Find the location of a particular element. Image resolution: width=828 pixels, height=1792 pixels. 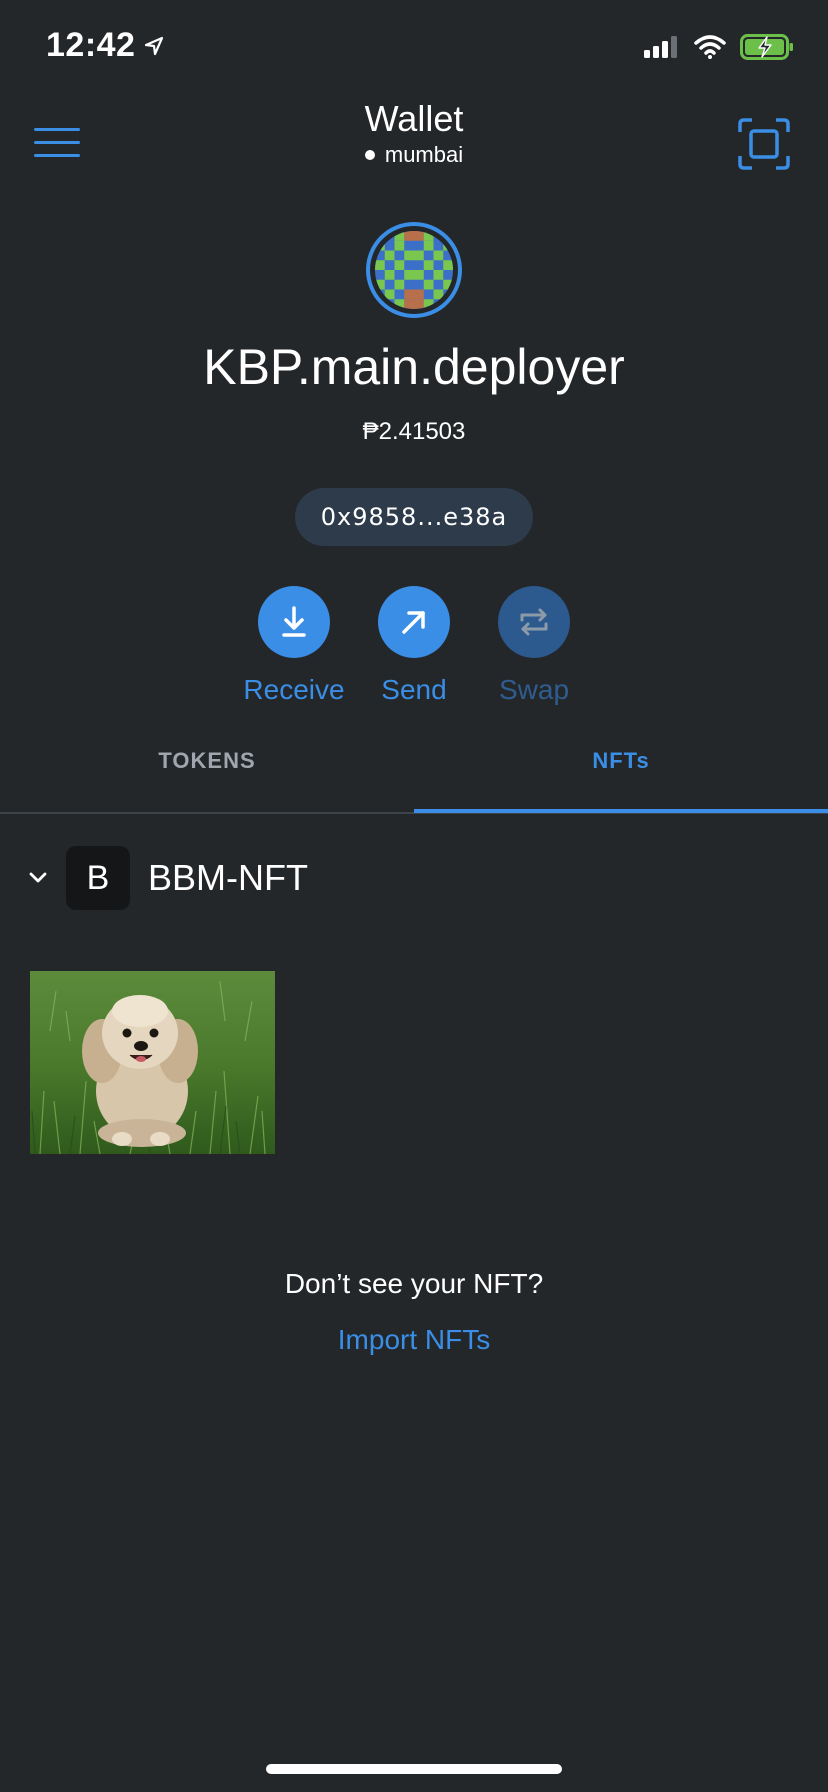

status-bar-time: 12:42 is located at coordinates (105, 45).